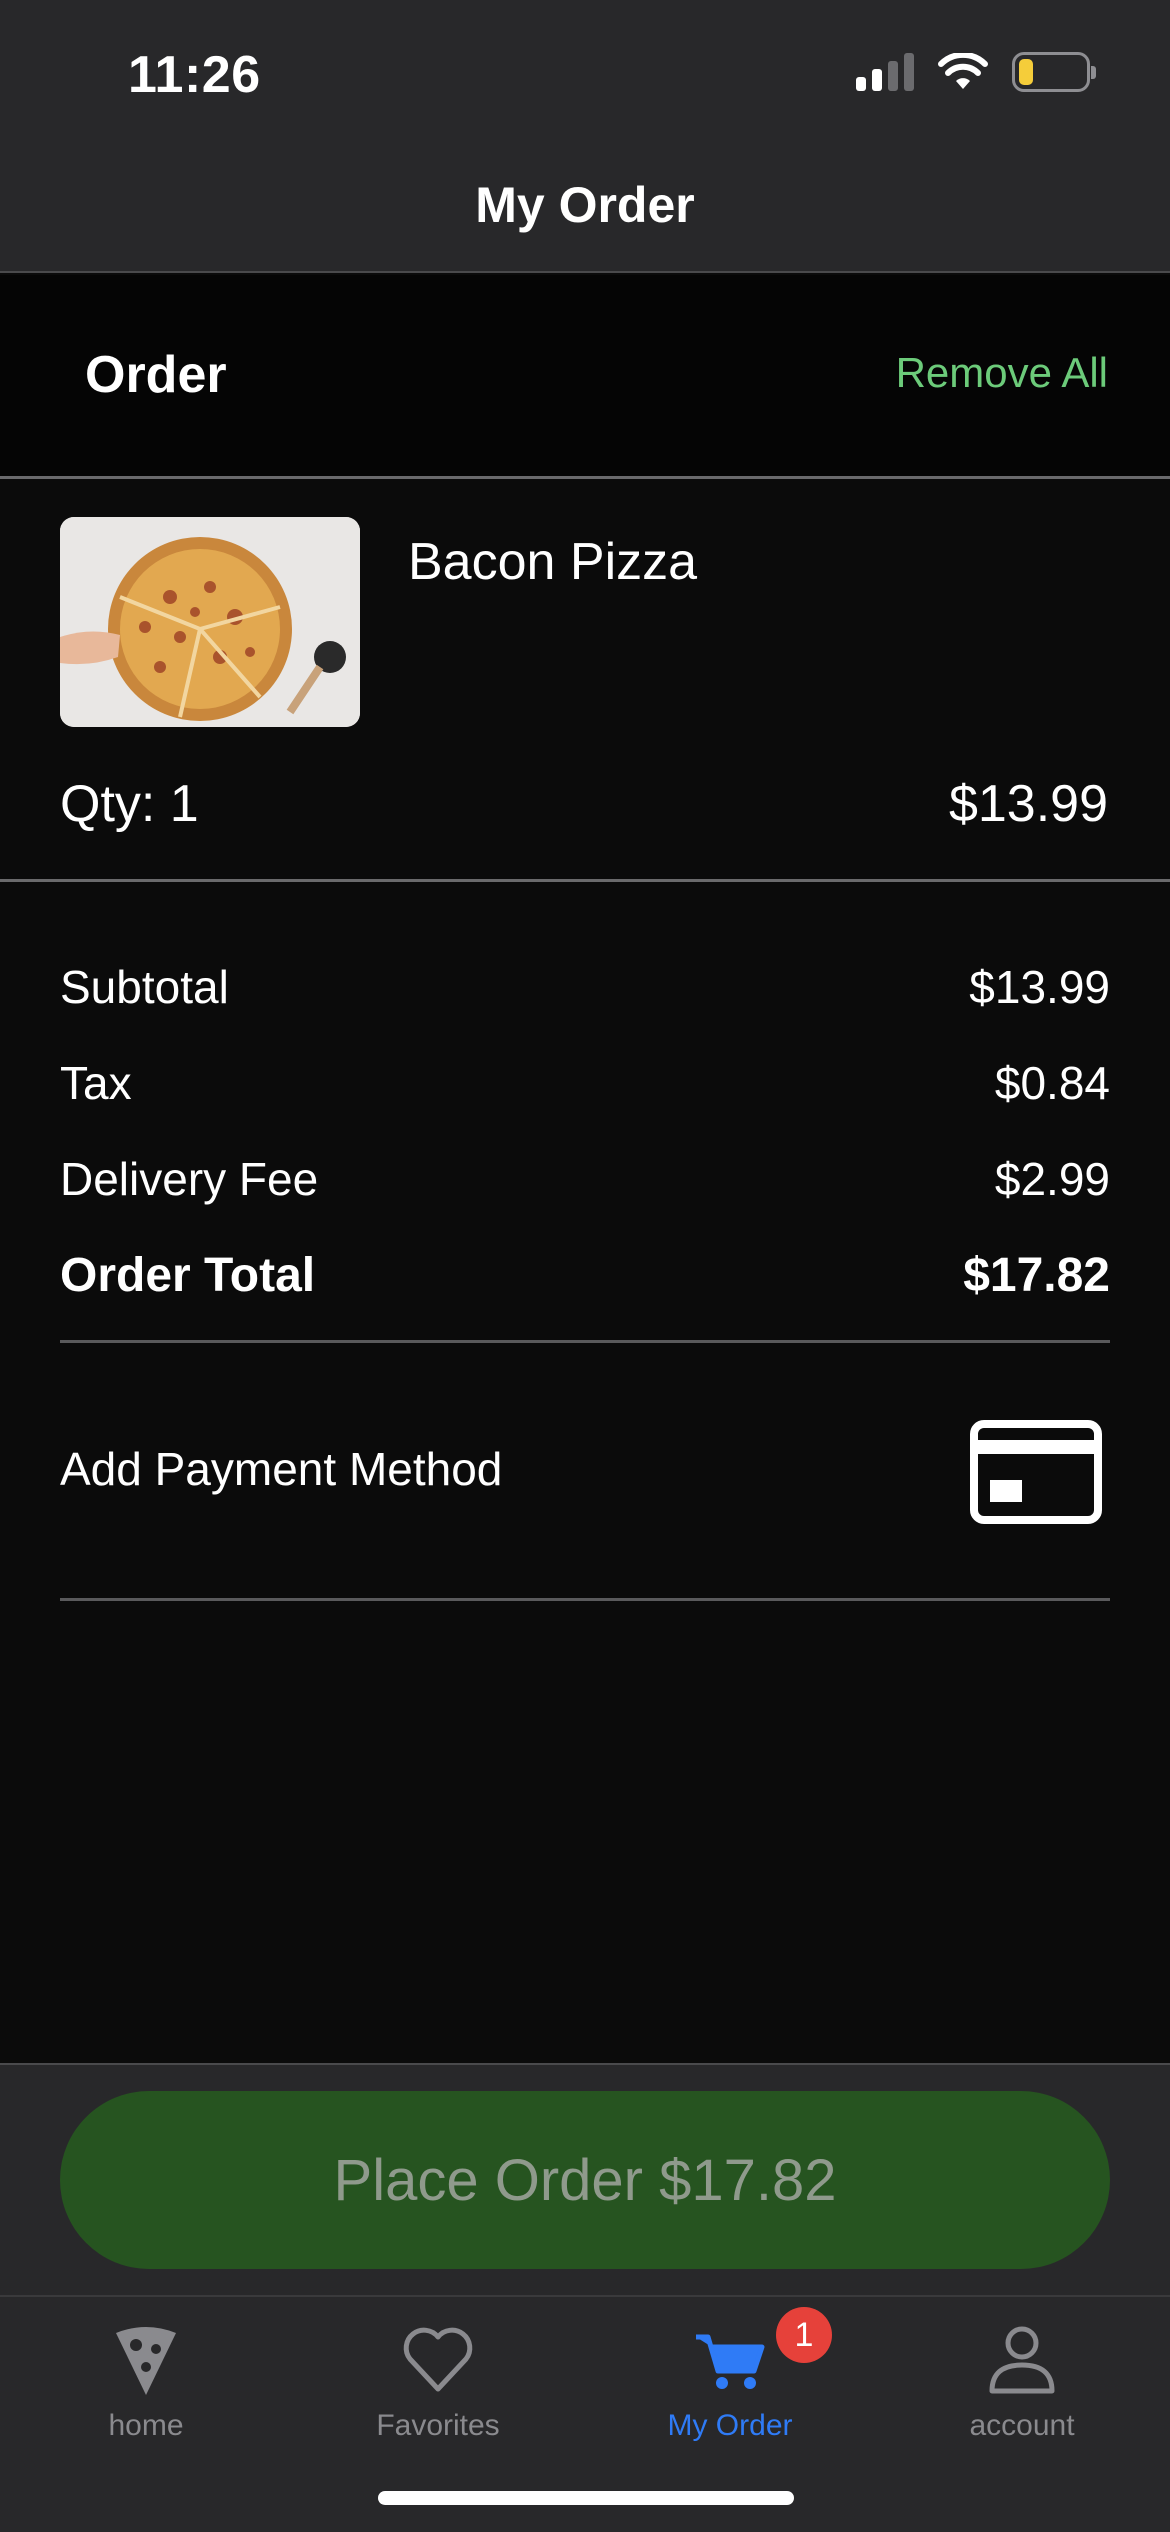  What do you see at coordinates (1036, 1275) in the screenshot?
I see `order-total-value: $17.82` at bounding box center [1036, 1275].